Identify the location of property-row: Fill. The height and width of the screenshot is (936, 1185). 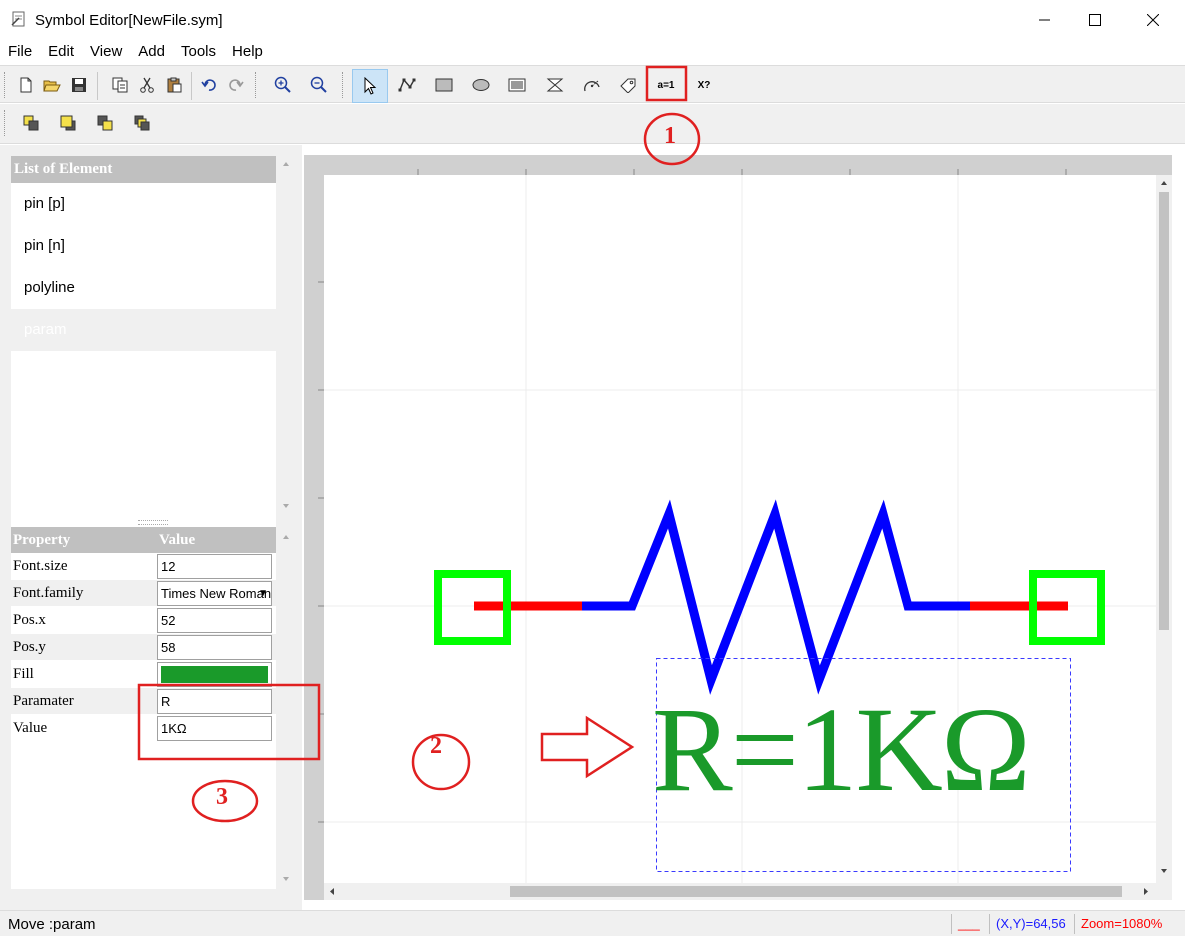
(143, 674).